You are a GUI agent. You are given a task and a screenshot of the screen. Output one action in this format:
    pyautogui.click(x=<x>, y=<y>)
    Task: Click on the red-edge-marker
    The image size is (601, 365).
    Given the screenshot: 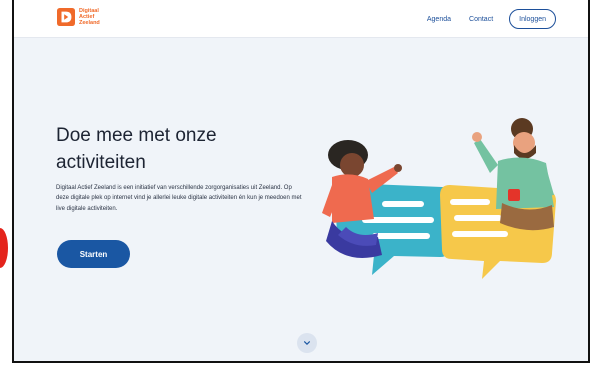 What is the action you would take?
    pyautogui.click(x=4, y=248)
    